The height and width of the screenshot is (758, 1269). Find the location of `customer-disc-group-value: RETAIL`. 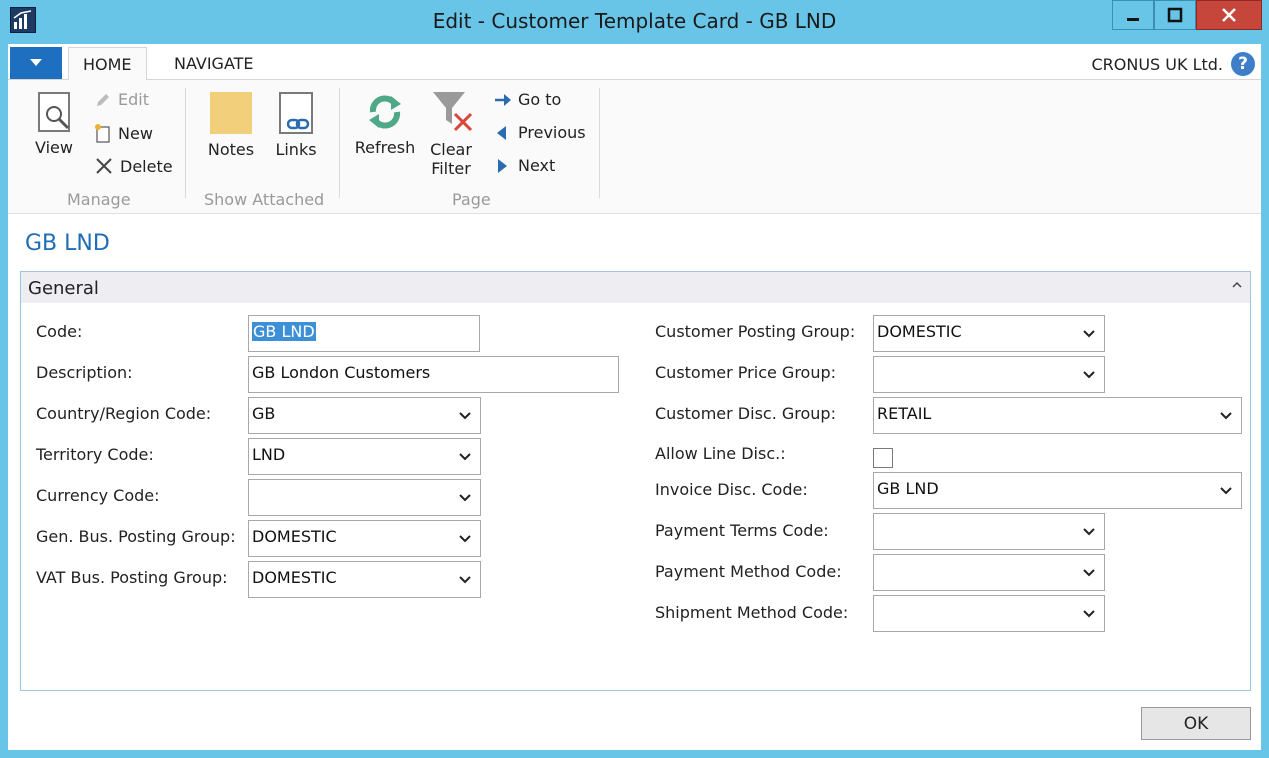

customer-disc-group-value: RETAIL is located at coordinates (904, 413).